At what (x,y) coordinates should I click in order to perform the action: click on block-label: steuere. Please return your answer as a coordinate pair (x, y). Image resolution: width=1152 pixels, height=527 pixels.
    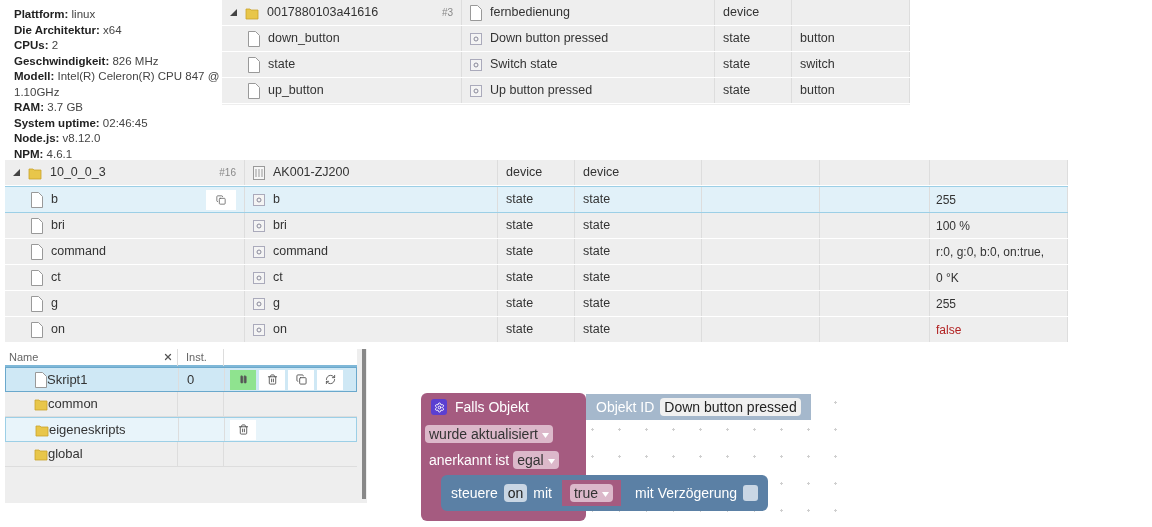
    Looking at the image, I should click on (474, 493).